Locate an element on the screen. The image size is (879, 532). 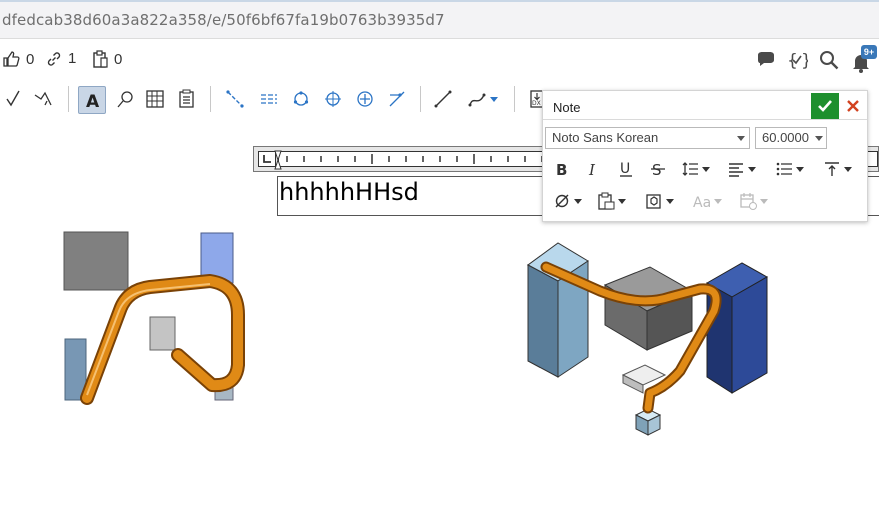
clipboard-icon is located at coordinates (100, 59).